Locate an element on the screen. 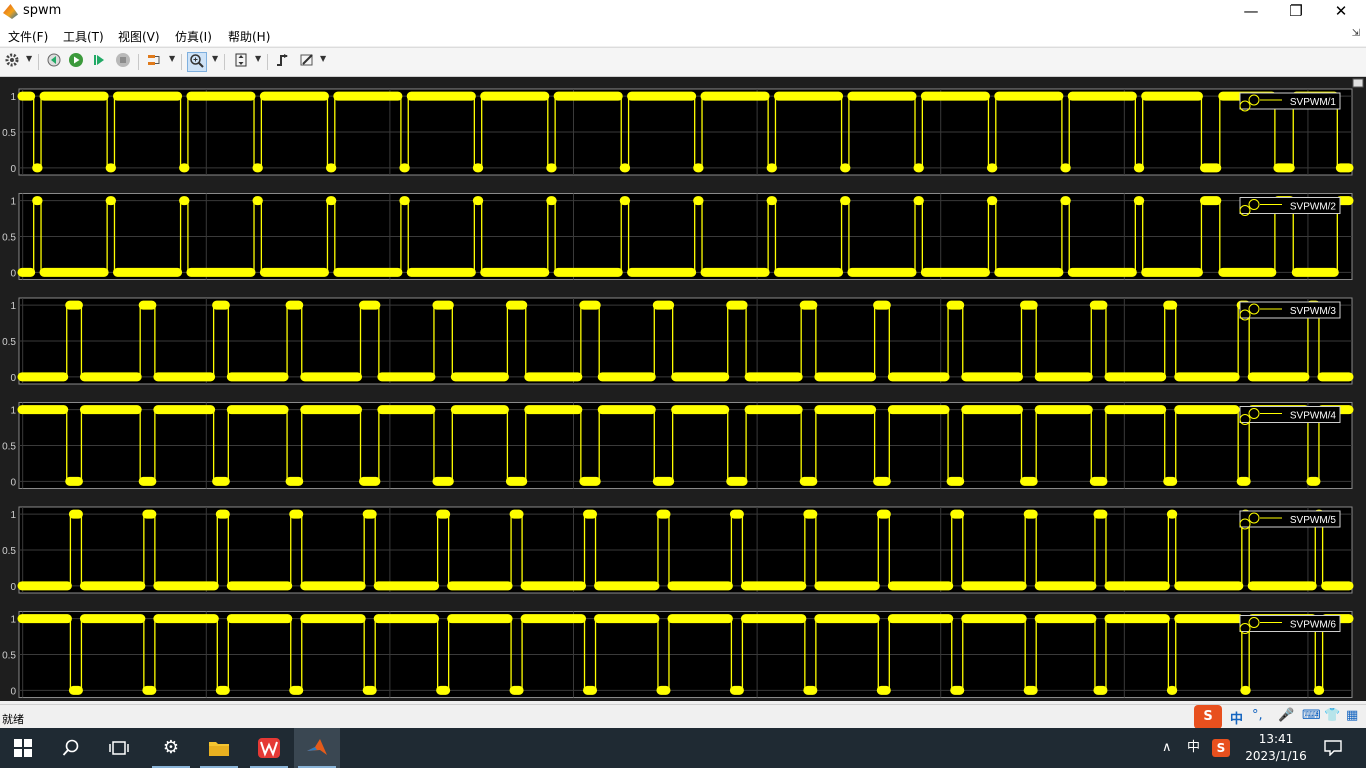  legend: SVPWM/3 is located at coordinates (1290, 311).